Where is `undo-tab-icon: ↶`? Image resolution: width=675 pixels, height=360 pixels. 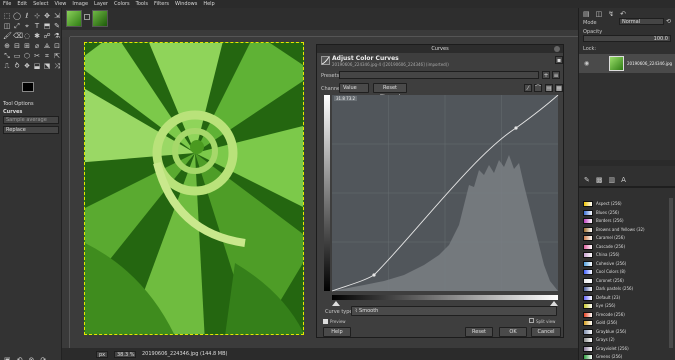 undo-tab-icon: ↶ is located at coordinates (623, 14).